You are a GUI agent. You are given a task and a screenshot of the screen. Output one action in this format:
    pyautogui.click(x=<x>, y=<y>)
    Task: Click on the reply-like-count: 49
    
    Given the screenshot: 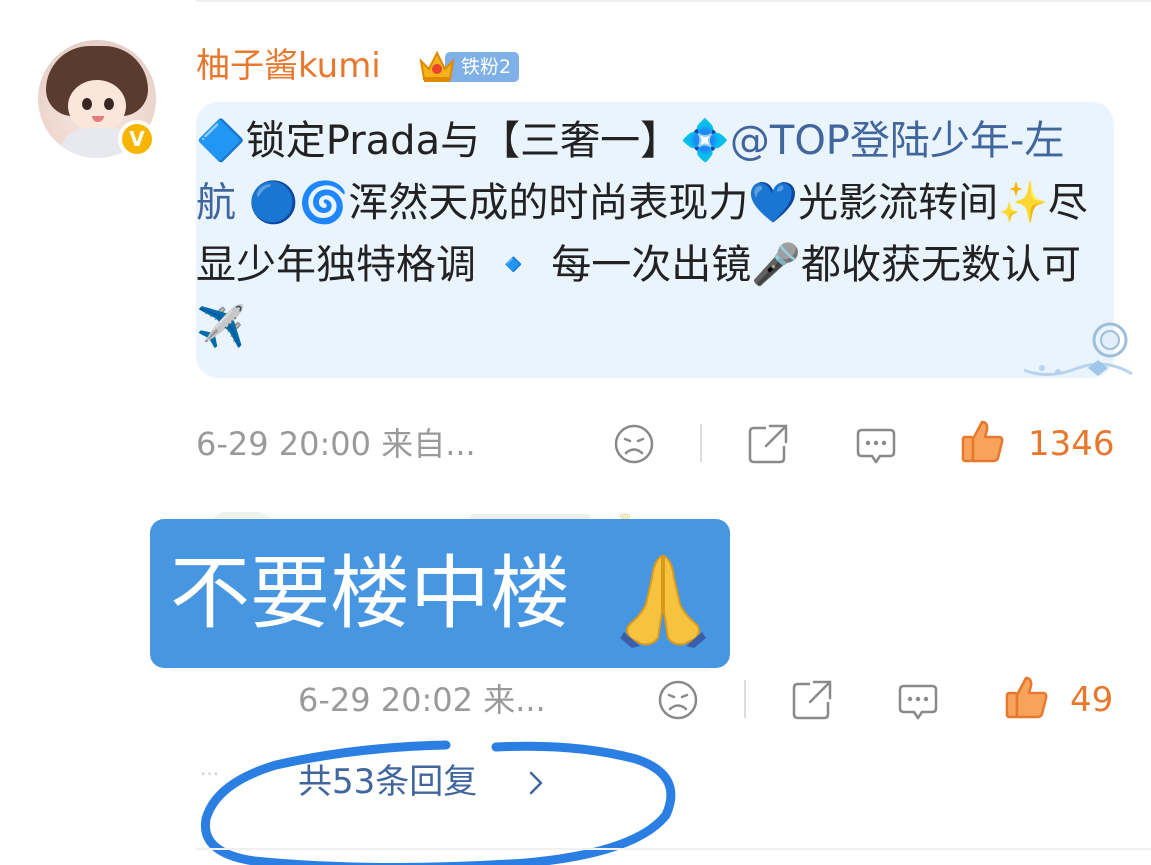 What is the action you would take?
    pyautogui.click(x=1092, y=700)
    